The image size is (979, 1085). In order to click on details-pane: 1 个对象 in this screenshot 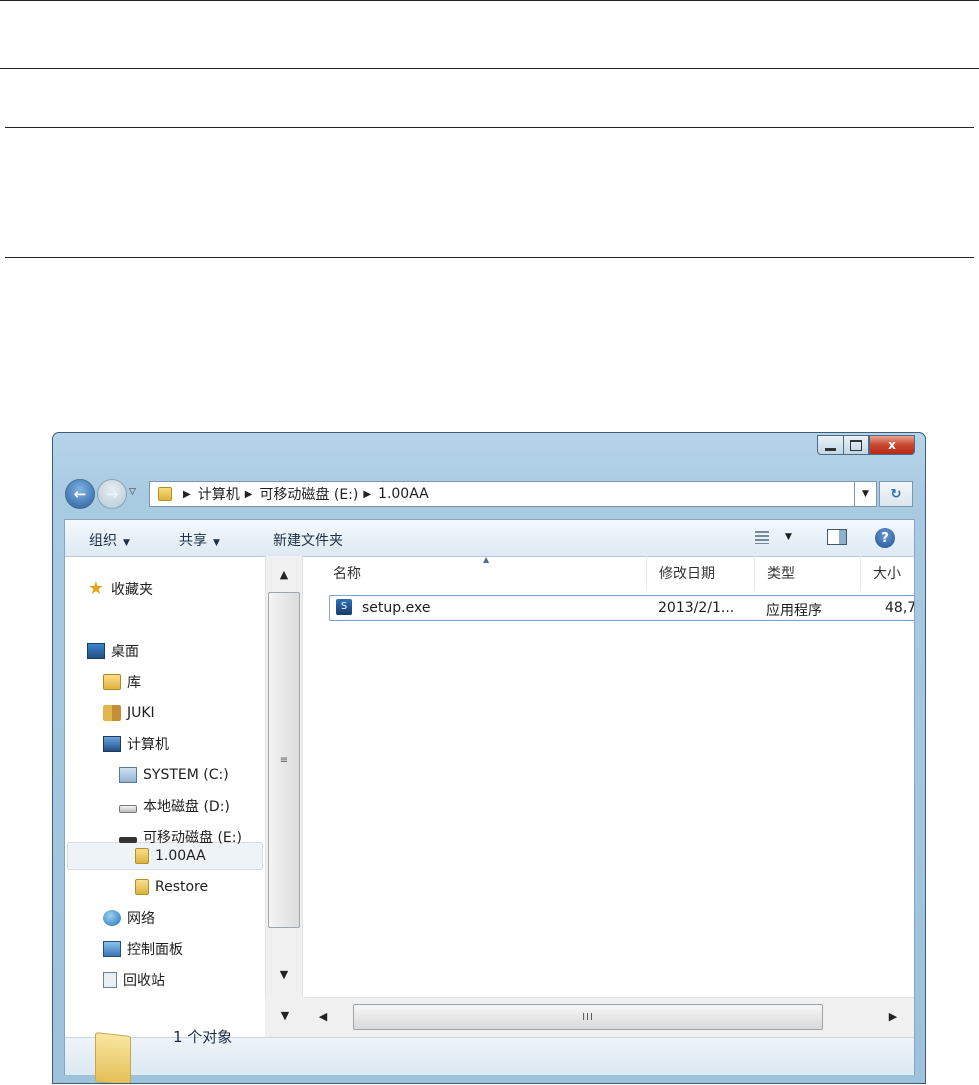, I will do `click(489, 1055)`.